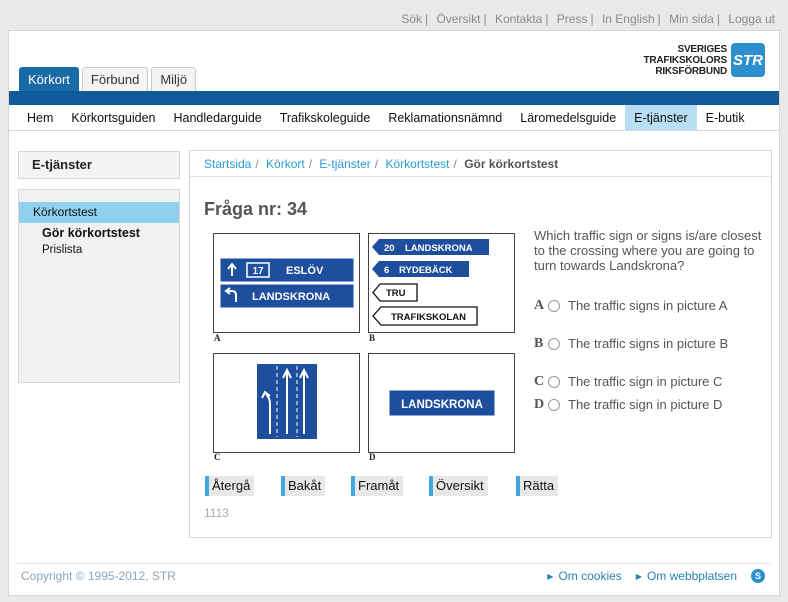  I want to click on question-title: Fråga nr: 34, so click(256, 209).